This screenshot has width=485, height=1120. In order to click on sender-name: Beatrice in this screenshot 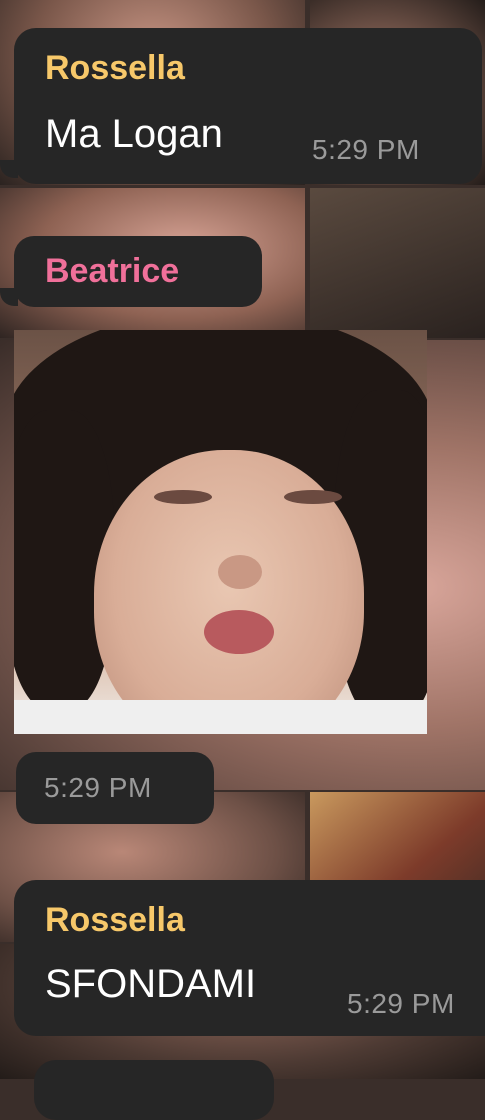, I will do `click(112, 271)`.